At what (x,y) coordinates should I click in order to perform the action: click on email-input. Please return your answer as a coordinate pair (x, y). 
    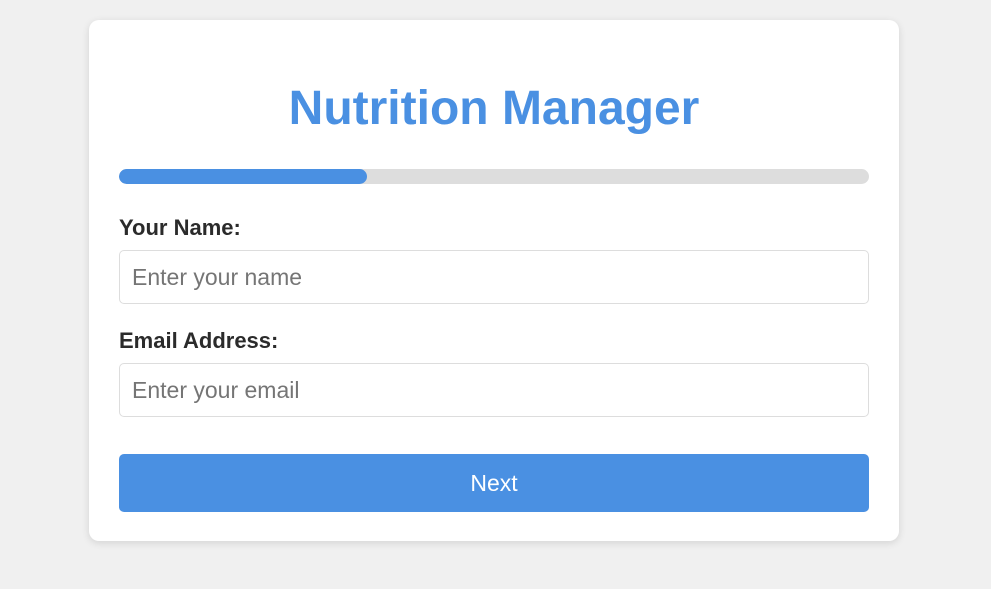
    Looking at the image, I should click on (494, 390).